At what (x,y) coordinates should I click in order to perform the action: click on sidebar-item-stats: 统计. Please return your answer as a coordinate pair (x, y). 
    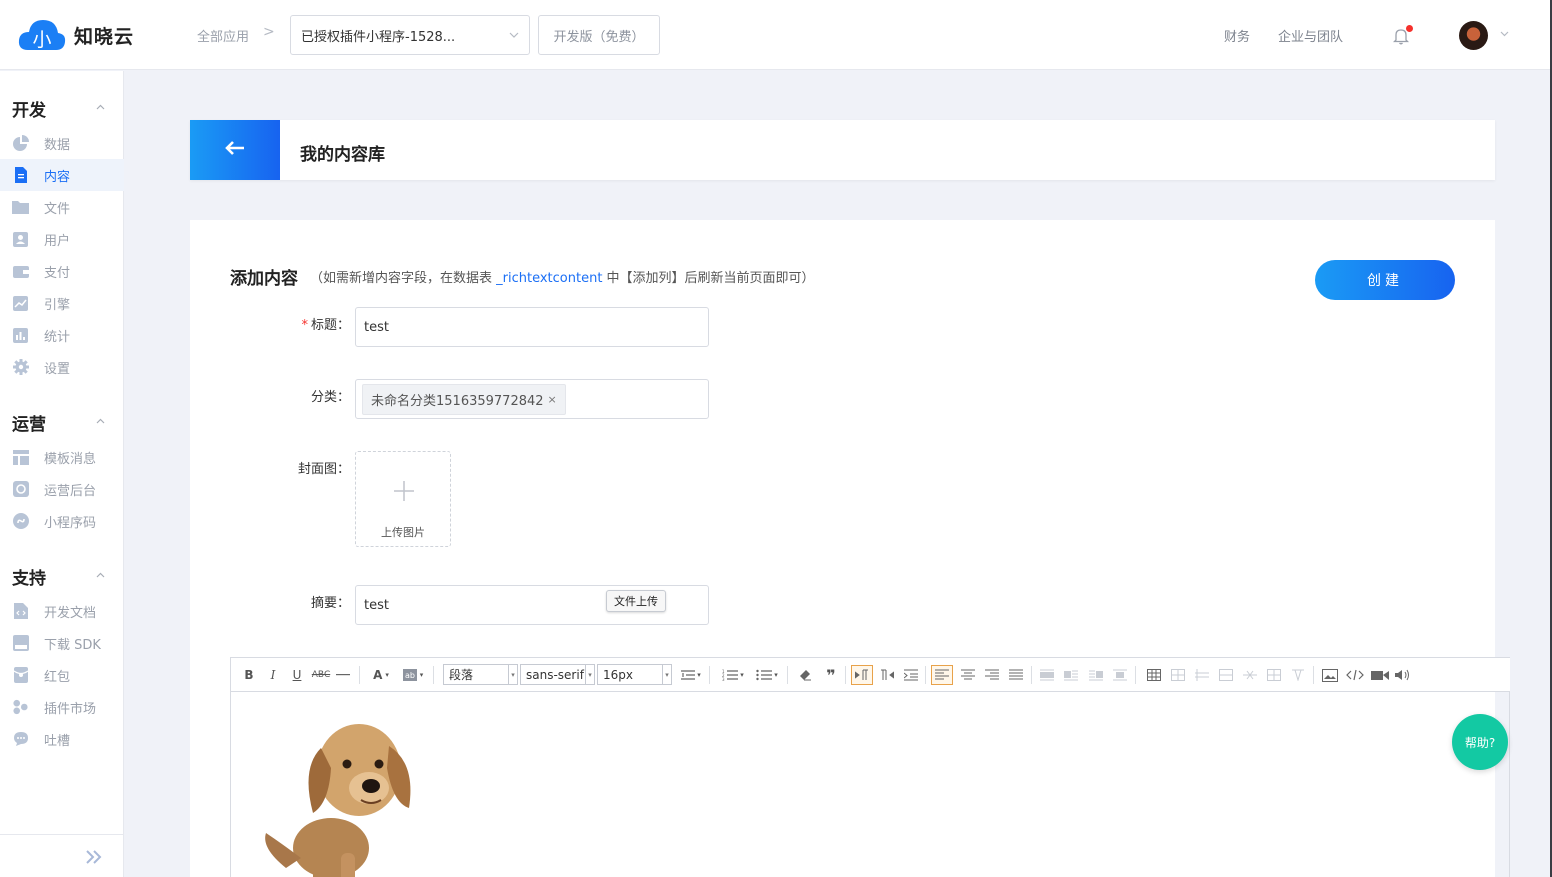
    Looking at the image, I should click on (62, 335).